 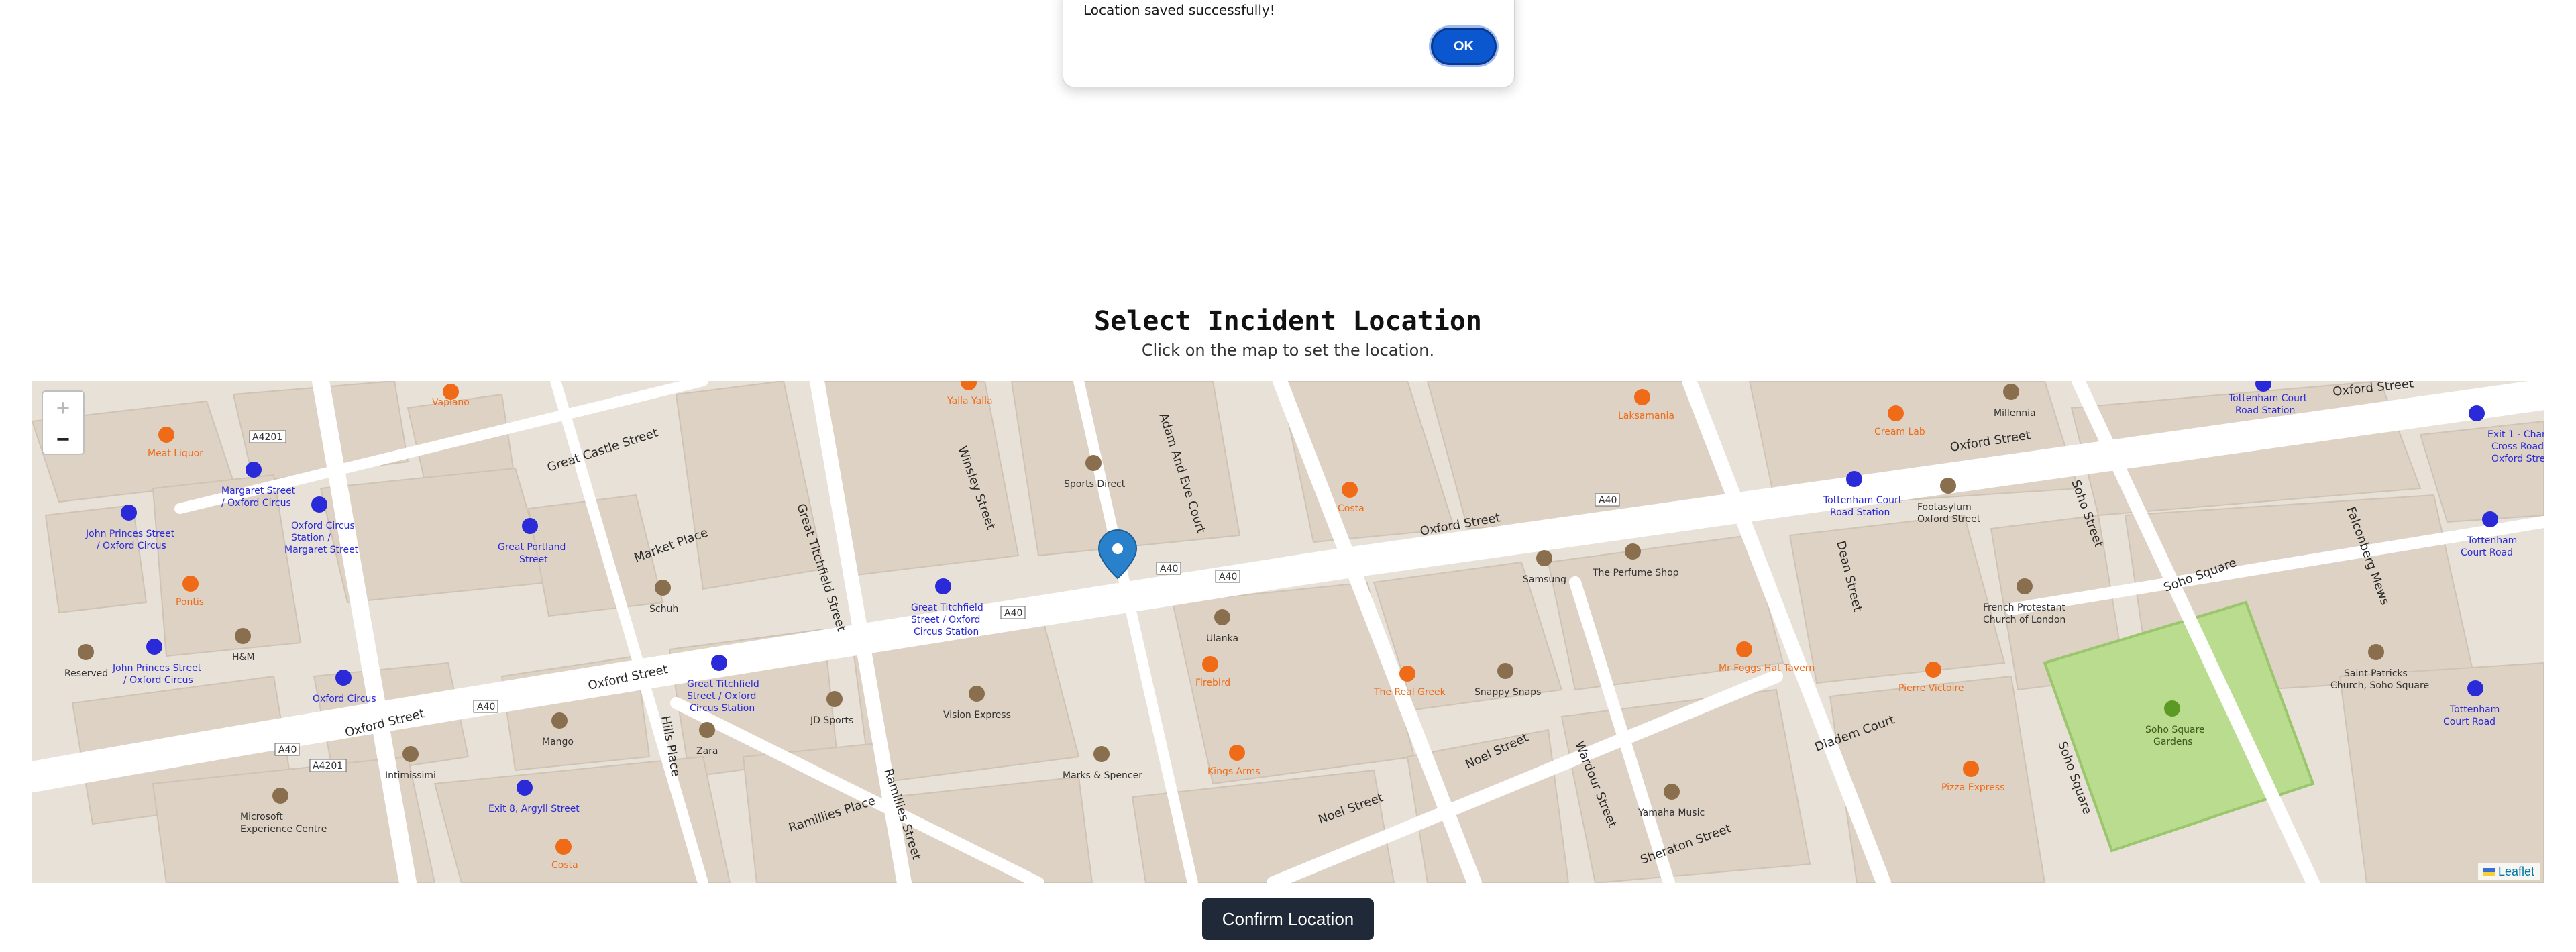 I want to click on leaflet-link: Leaflet, so click(x=2516, y=871).